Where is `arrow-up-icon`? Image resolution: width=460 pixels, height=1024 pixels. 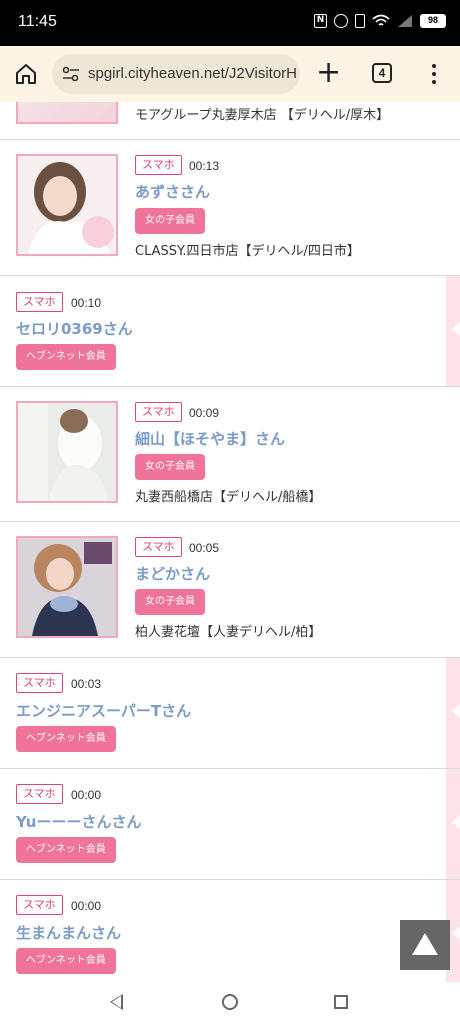 arrow-up-icon is located at coordinates (425, 944).